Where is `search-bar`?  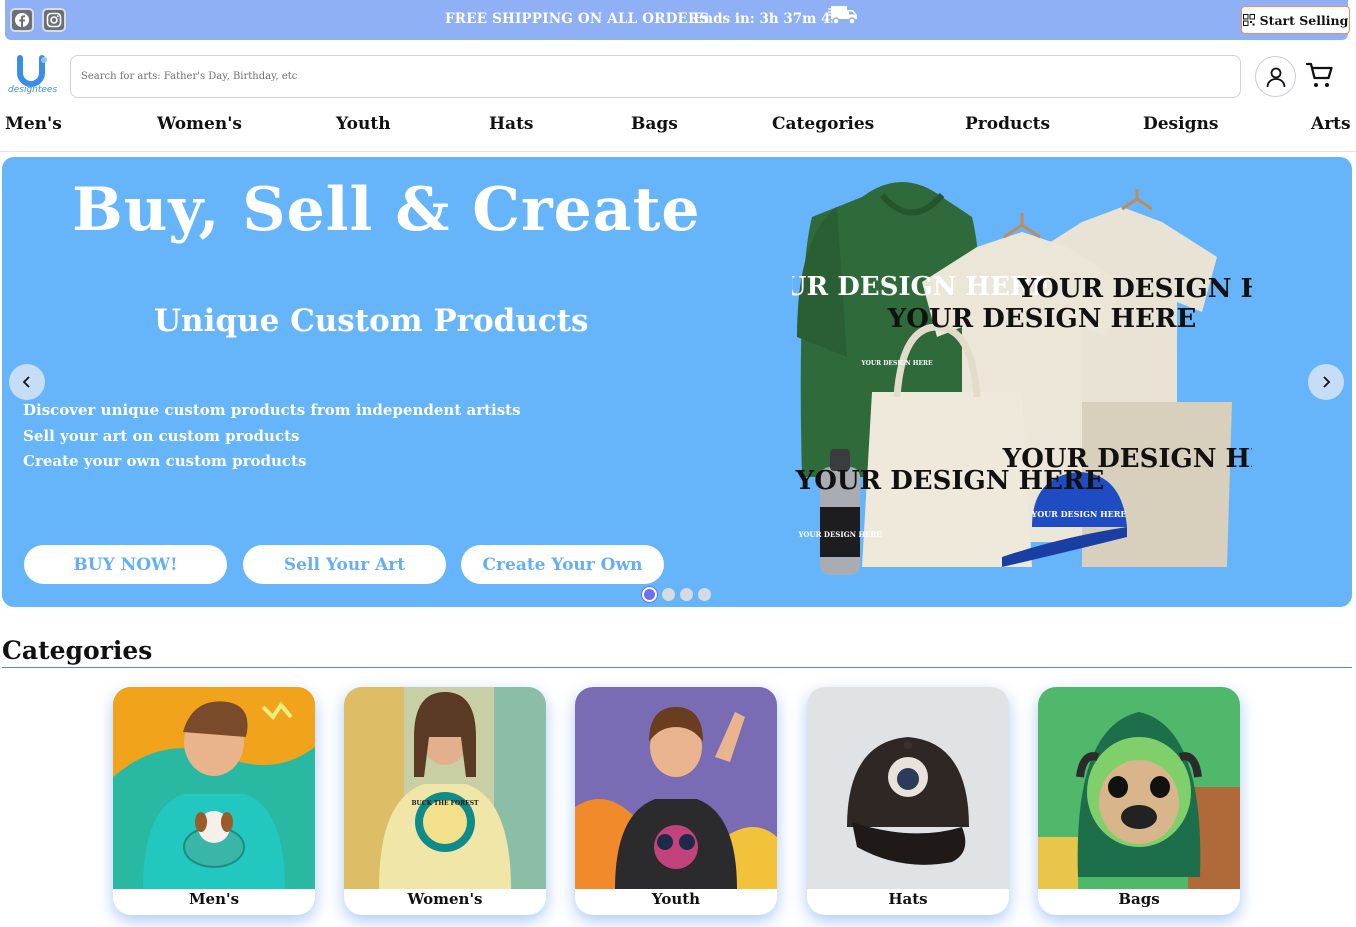
search-bar is located at coordinates (655, 76).